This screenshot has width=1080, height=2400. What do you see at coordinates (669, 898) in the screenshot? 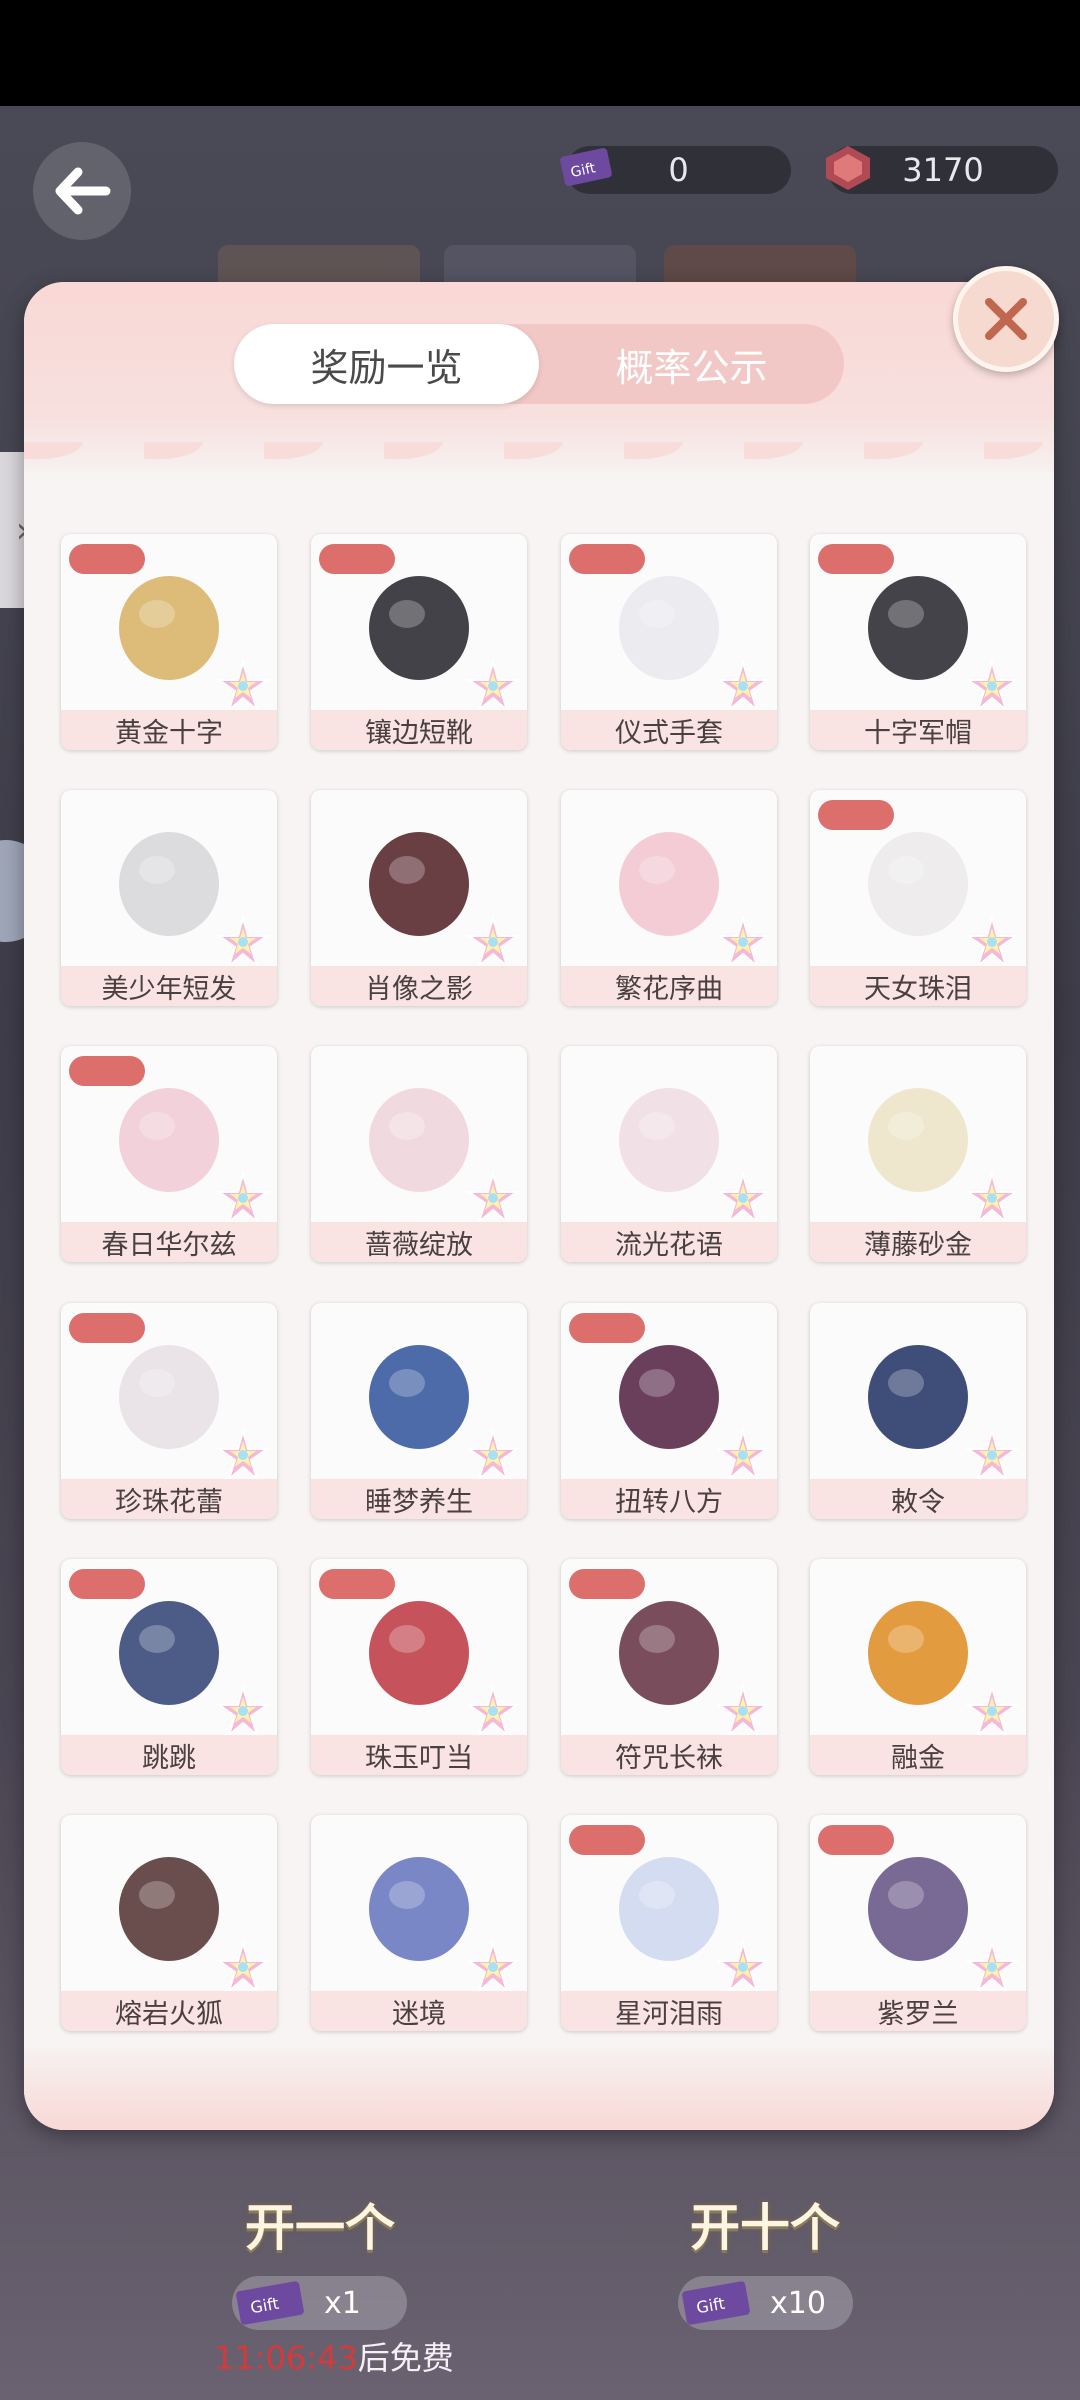
I see `reward-item-card: 繁花序曲` at bounding box center [669, 898].